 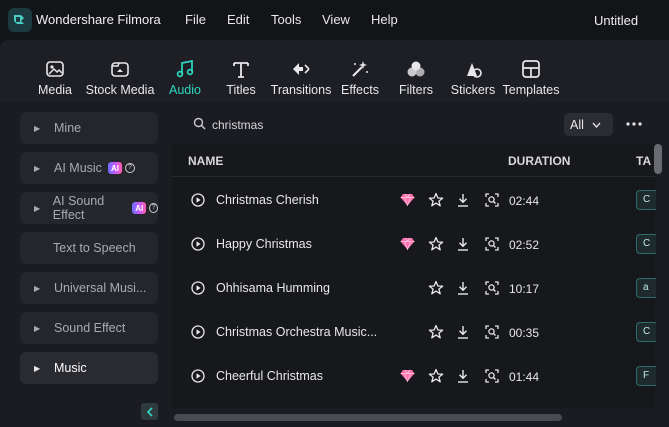 What do you see at coordinates (360, 69) in the screenshot?
I see `effects-icon` at bounding box center [360, 69].